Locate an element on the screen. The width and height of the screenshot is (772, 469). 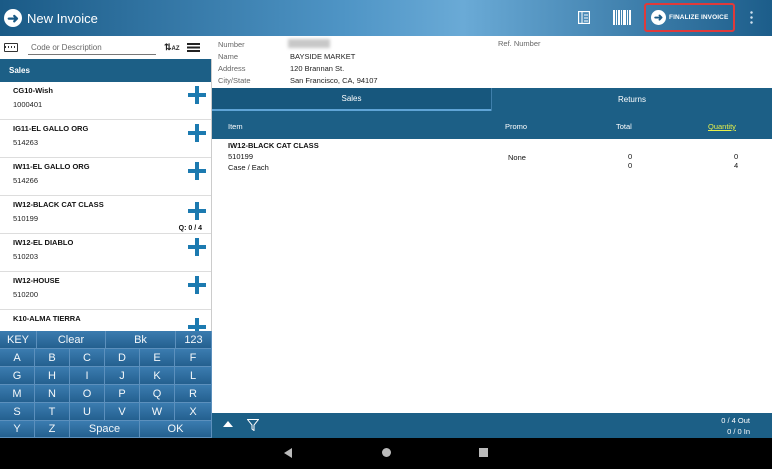
product-code: 510199 is located at coordinates (26, 218).